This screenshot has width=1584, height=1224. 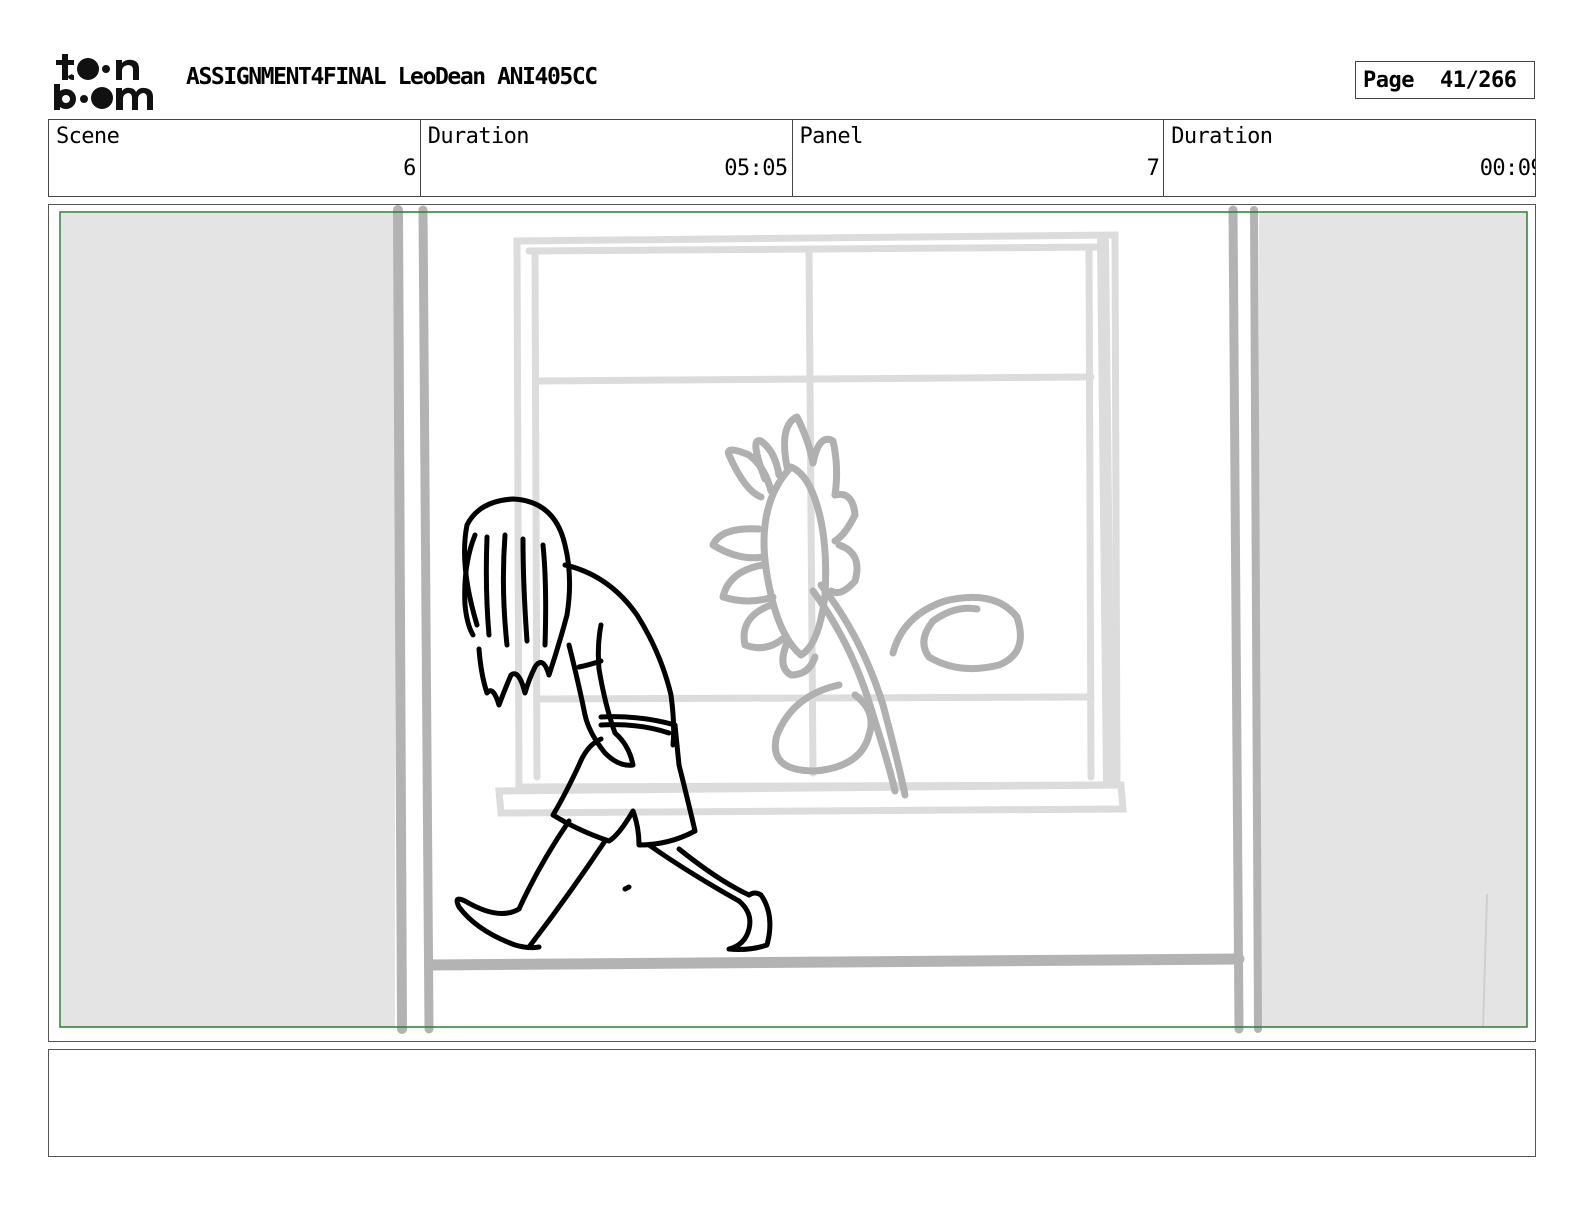 I want to click on panel-duration-value: 00:09, so click(x=1507, y=168).